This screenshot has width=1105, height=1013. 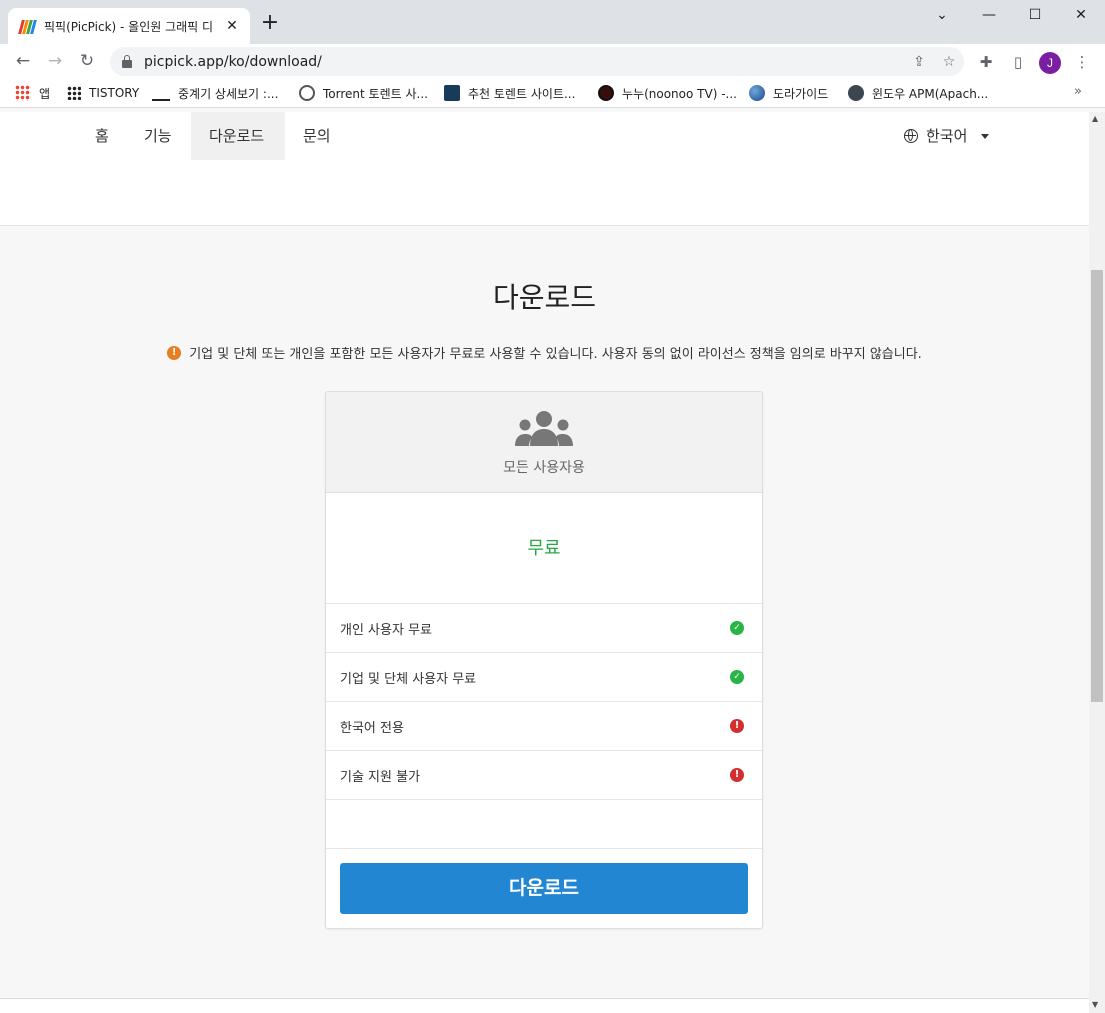 I want to click on feature-row-empty, so click(x=544, y=824).